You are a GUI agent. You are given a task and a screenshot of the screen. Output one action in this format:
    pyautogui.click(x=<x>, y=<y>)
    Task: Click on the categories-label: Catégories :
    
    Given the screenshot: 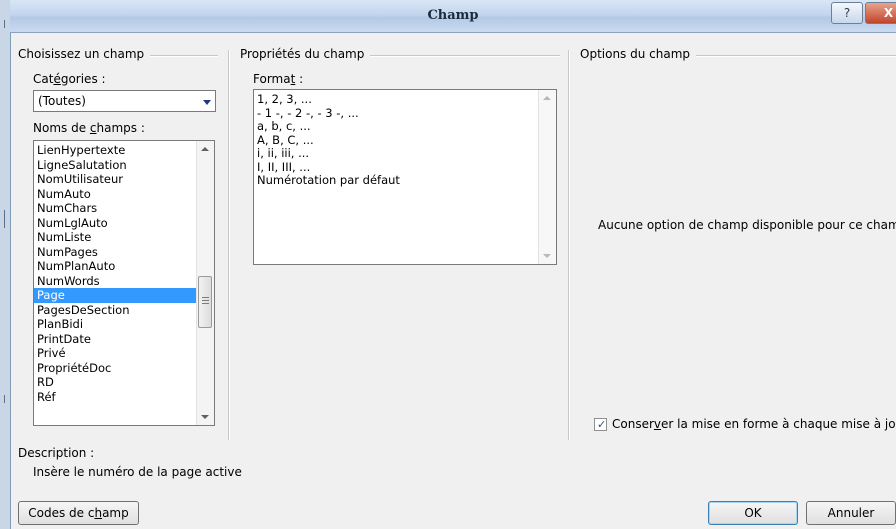 What is the action you would take?
    pyautogui.click(x=69, y=79)
    